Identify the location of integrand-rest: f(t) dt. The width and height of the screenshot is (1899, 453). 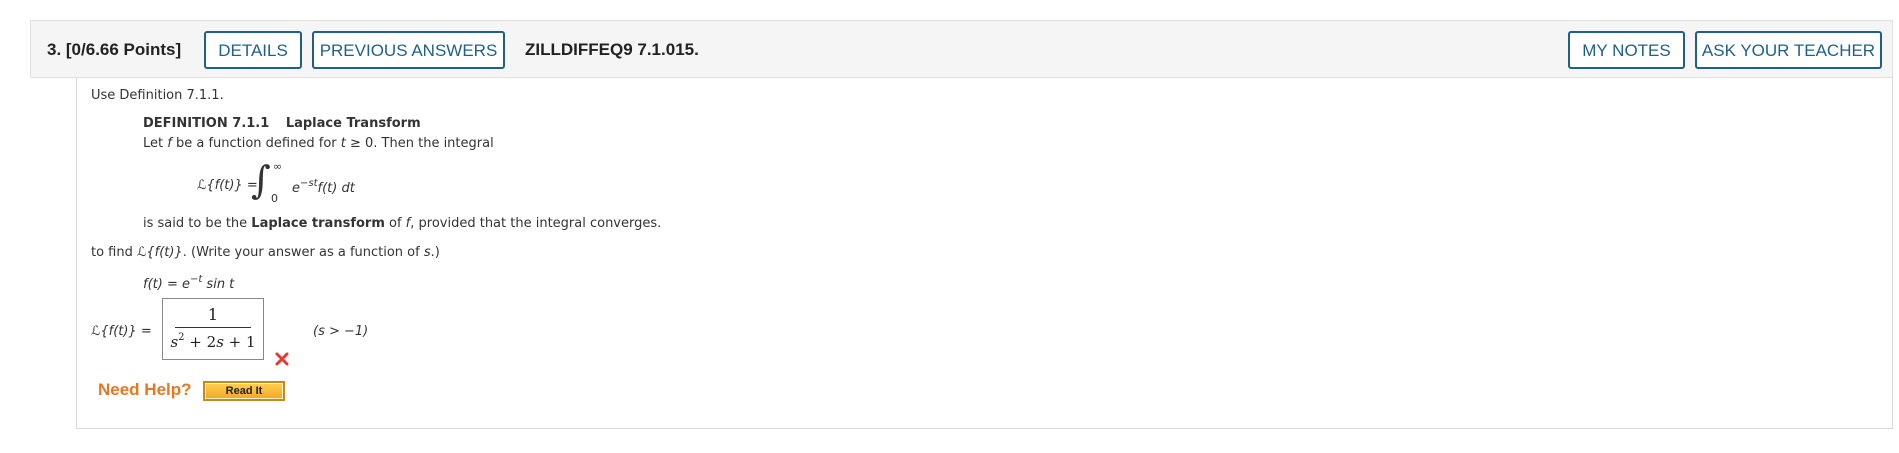
(336, 188).